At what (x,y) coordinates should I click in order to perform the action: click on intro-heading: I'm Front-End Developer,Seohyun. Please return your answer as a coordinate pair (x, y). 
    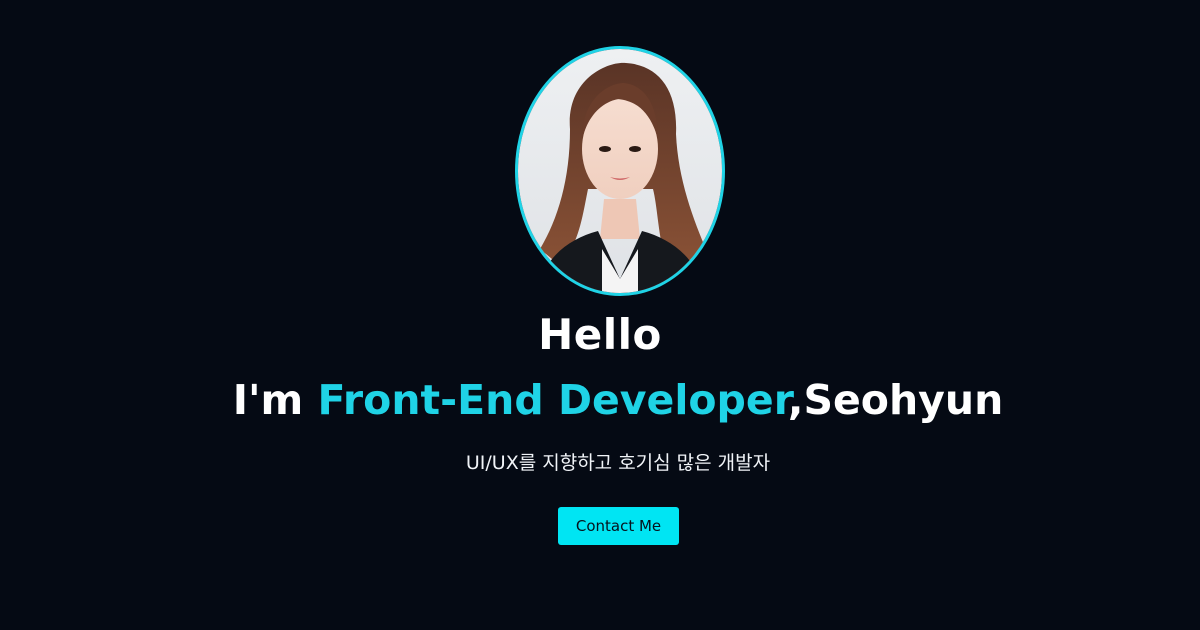
    Looking at the image, I should click on (600, 400).